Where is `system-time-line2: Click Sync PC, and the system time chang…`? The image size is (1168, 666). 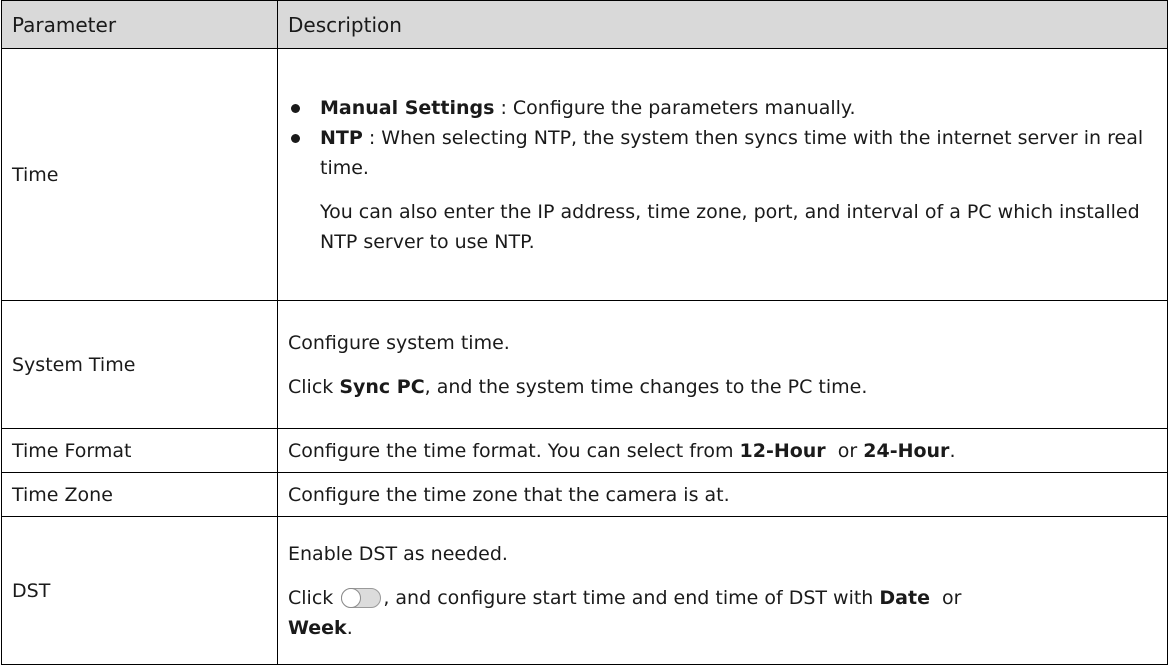
system-time-line2: Click Sync PC, and the system time chang… is located at coordinates (578, 386).